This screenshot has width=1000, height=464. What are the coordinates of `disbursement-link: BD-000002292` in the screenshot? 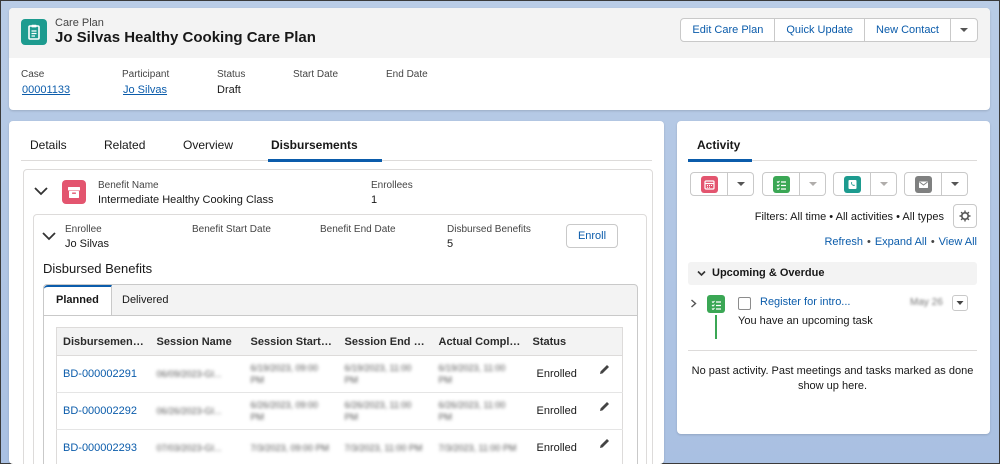 It's located at (100, 411).